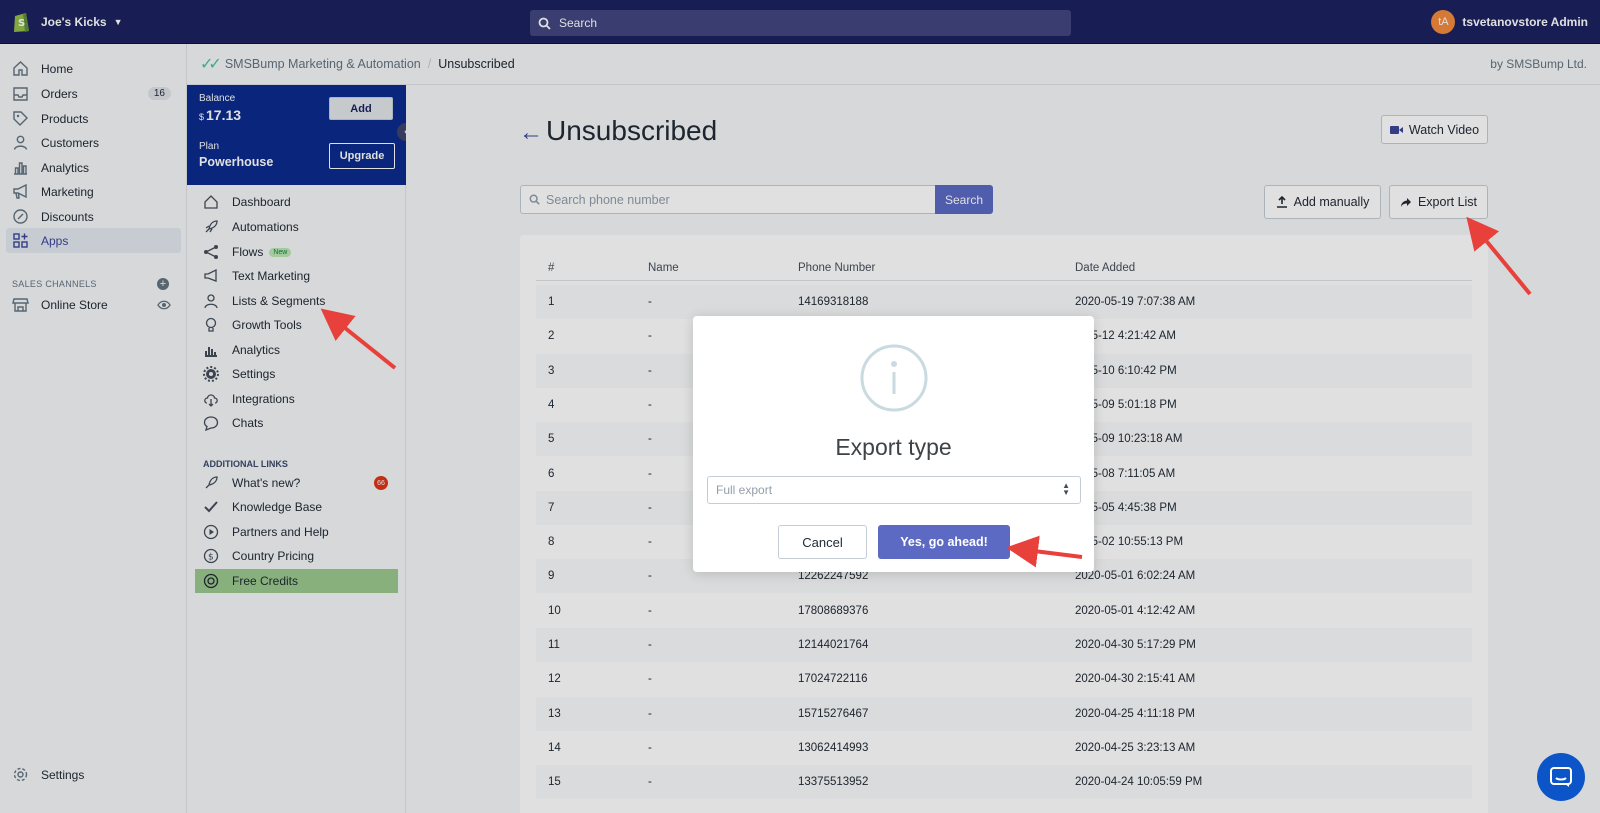 Image resolution: width=1600 pixels, height=813 pixels. What do you see at coordinates (744, 490) in the screenshot?
I see `select-value: Full export` at bounding box center [744, 490].